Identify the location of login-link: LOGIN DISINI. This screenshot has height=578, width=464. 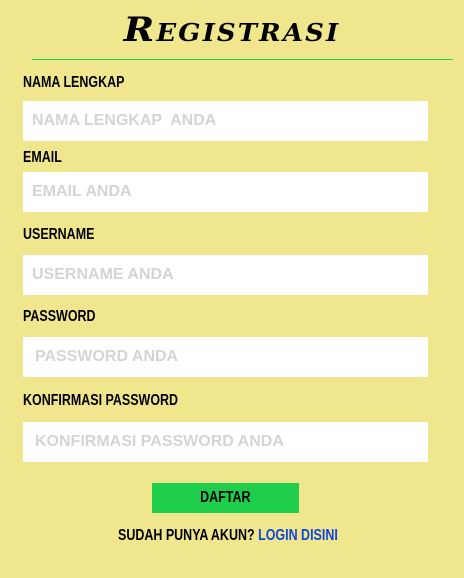
(298, 535).